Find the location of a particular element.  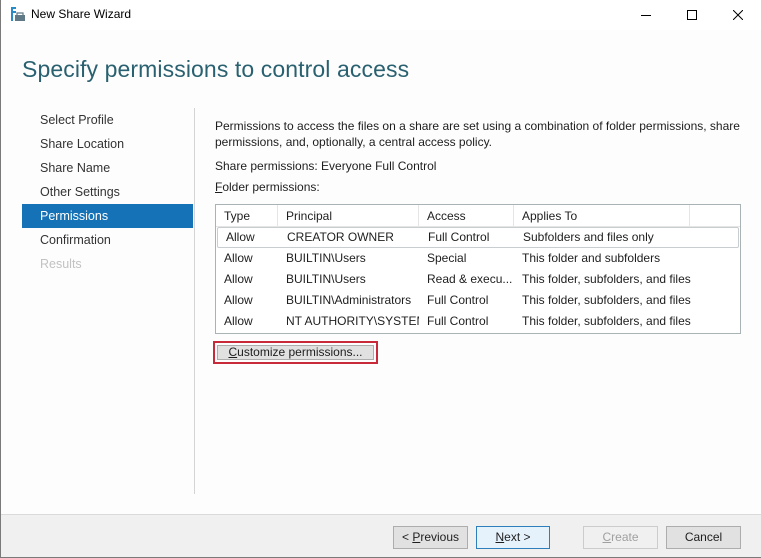

accel-key: N is located at coordinates (500, 537).